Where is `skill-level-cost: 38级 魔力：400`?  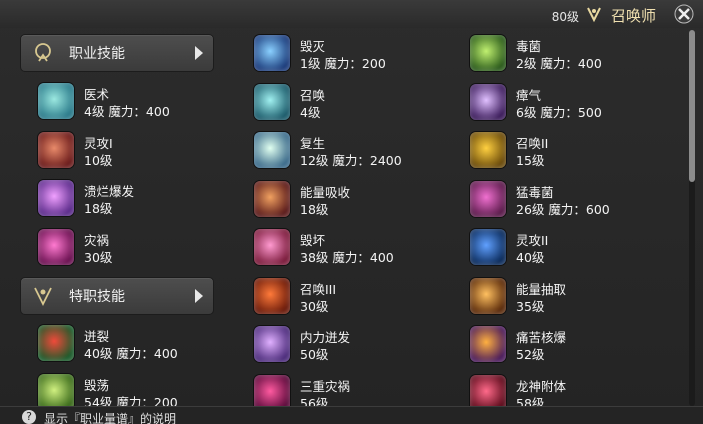 skill-level-cost: 38级 魔力：400 is located at coordinates (347, 257).